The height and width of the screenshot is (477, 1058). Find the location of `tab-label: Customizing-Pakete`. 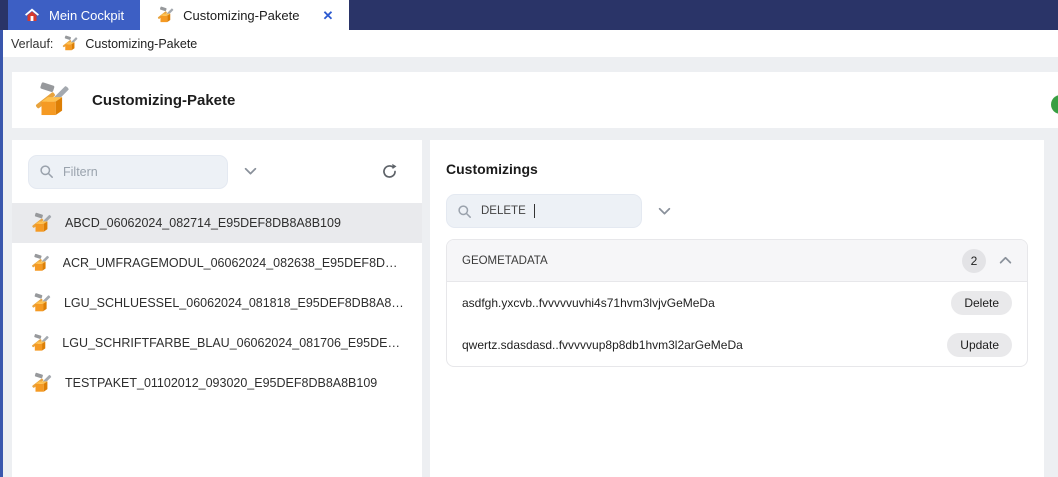

tab-label: Customizing-Pakete is located at coordinates (241, 15).